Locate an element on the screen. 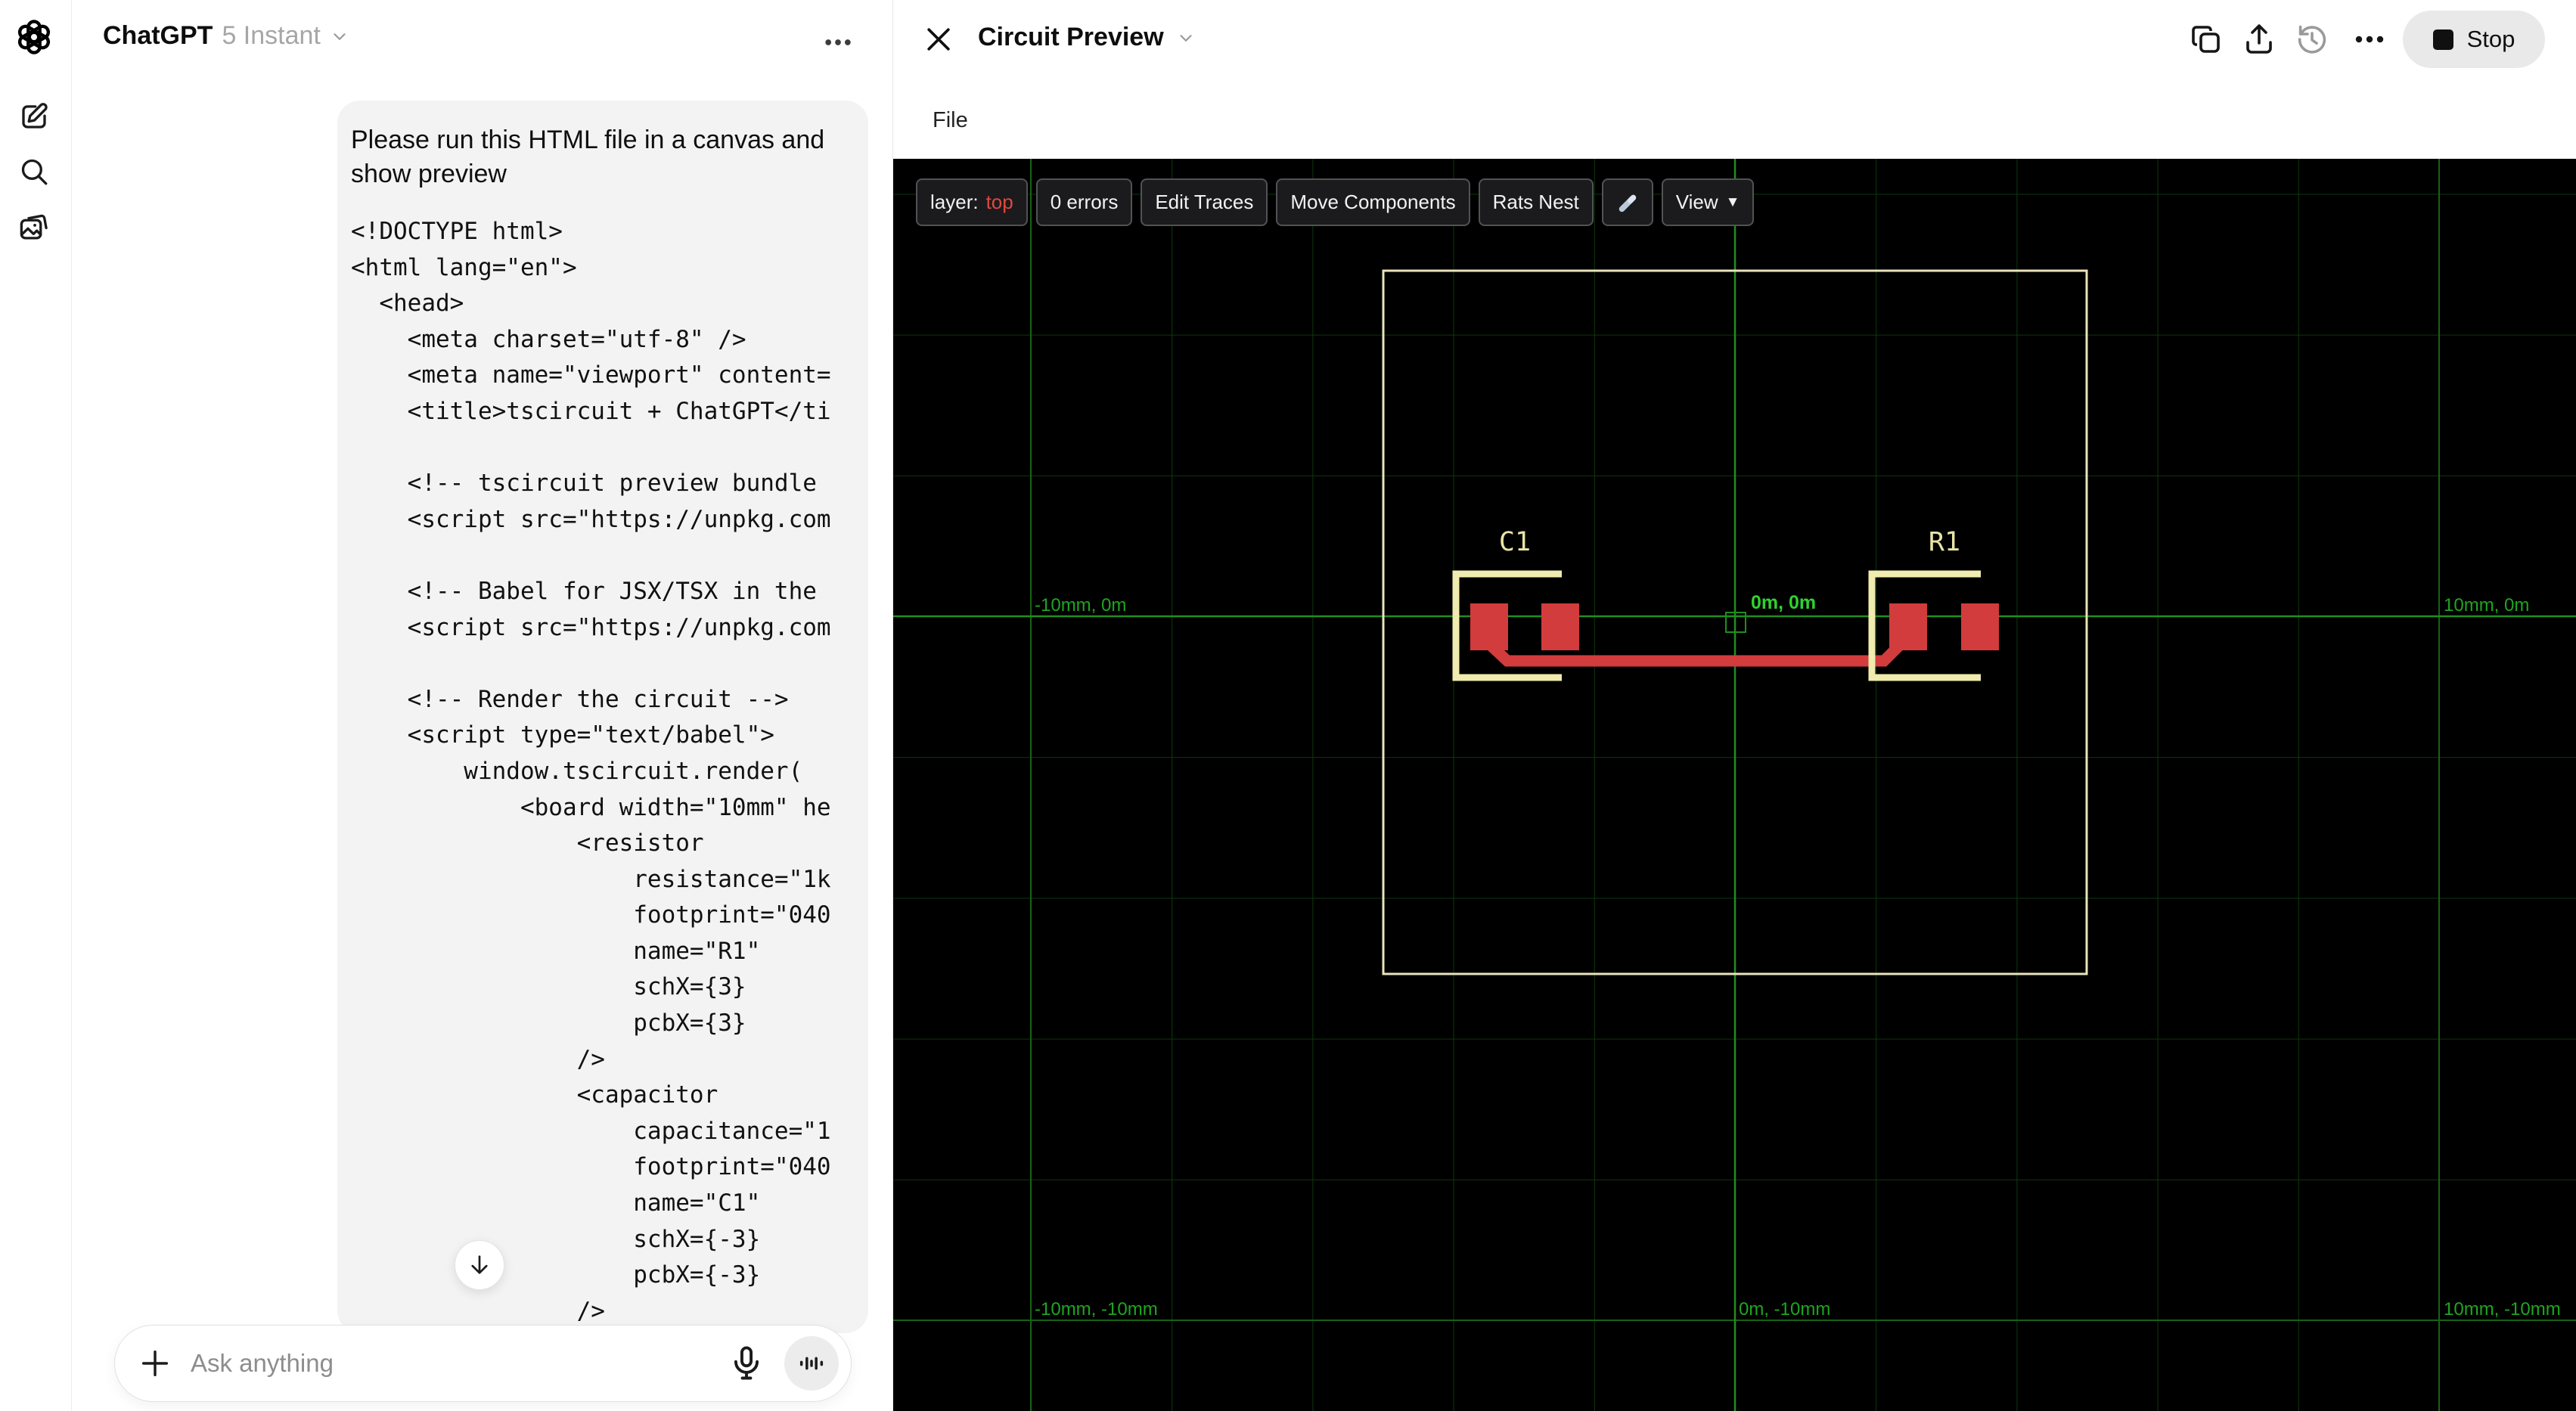 The height and width of the screenshot is (1411, 2576). close-canvas-button is located at coordinates (938, 39).